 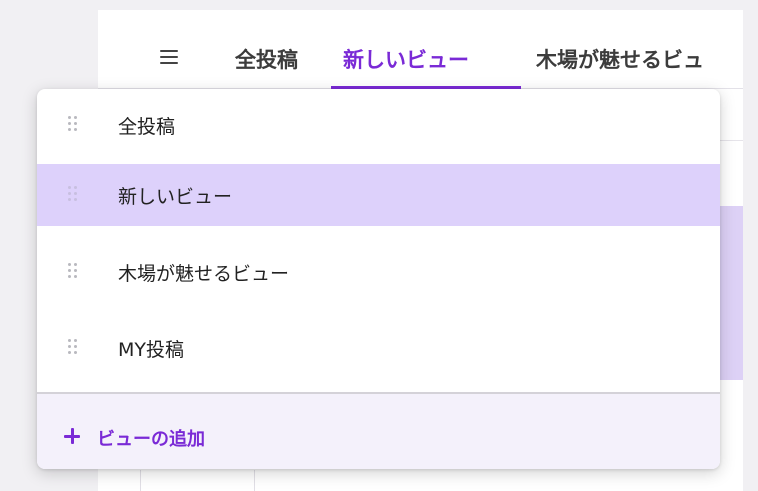 What do you see at coordinates (175, 197) in the screenshot?
I see `view-item-label: 新しいビュー` at bounding box center [175, 197].